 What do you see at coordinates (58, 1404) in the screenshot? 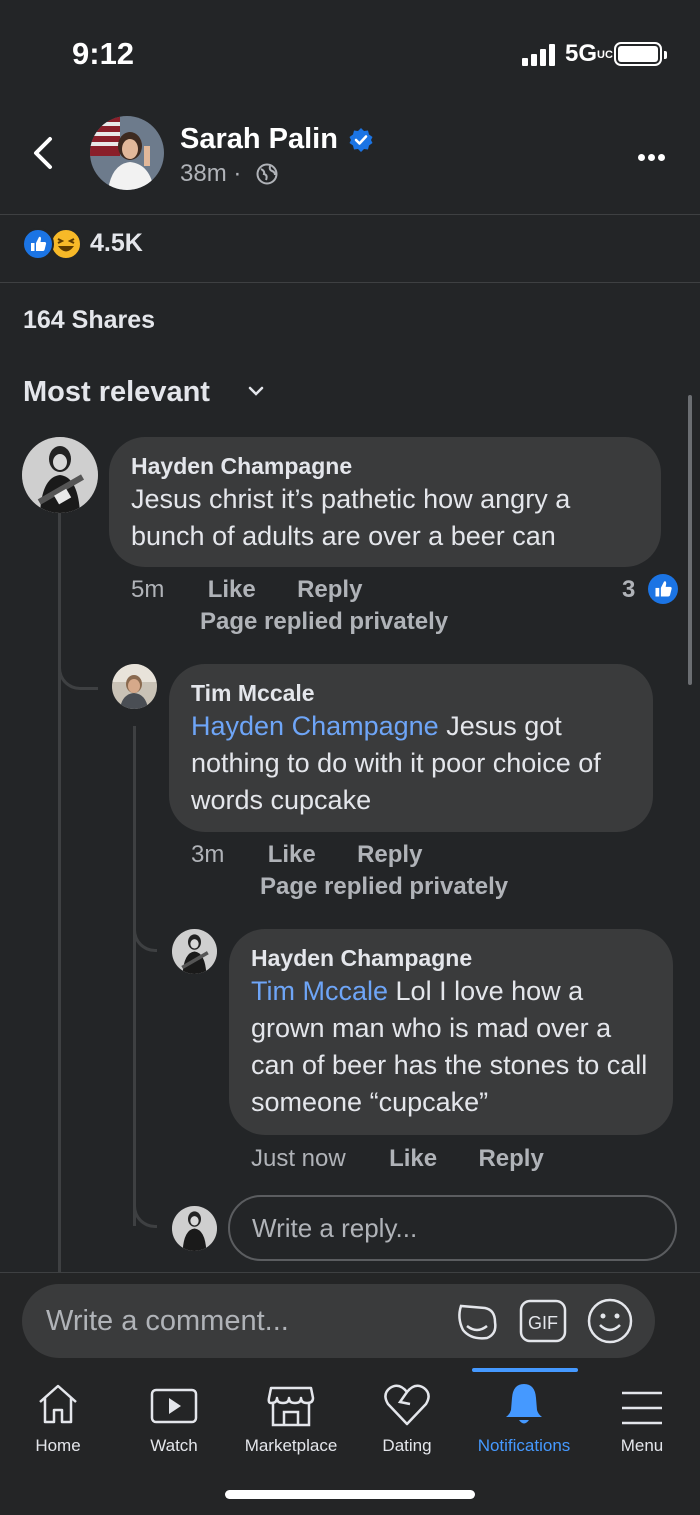
I see `home-icon` at bounding box center [58, 1404].